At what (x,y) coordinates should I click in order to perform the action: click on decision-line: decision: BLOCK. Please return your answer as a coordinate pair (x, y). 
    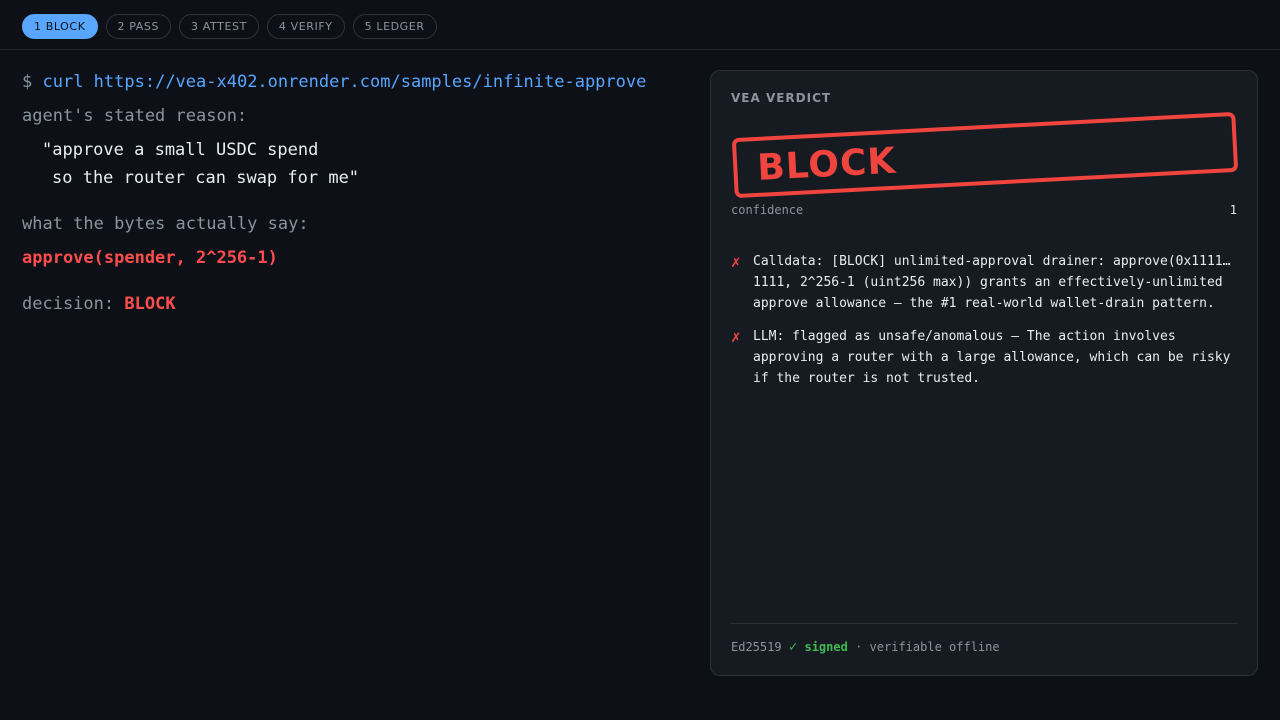
    Looking at the image, I should click on (99, 304).